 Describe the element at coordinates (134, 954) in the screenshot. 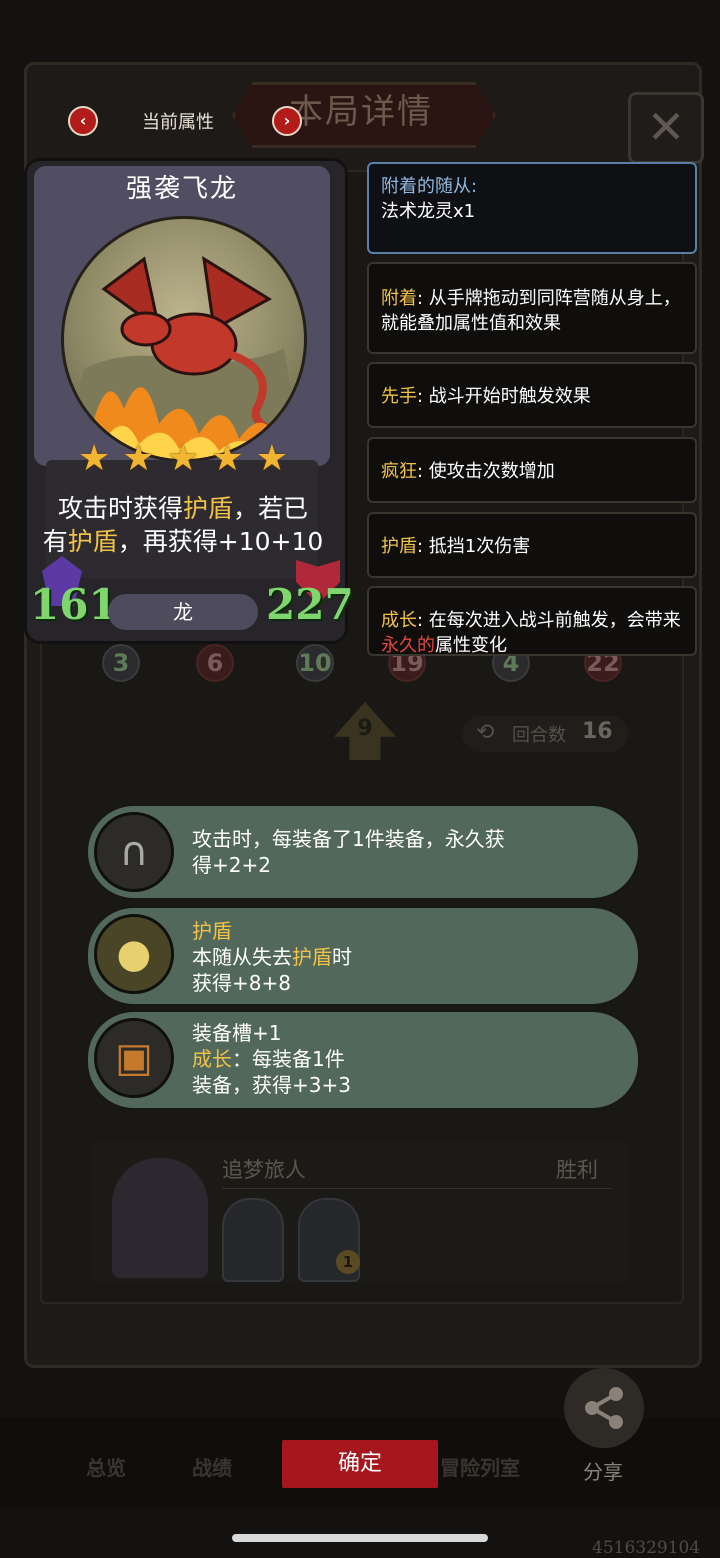

I see `moon-icon: ●` at that location.